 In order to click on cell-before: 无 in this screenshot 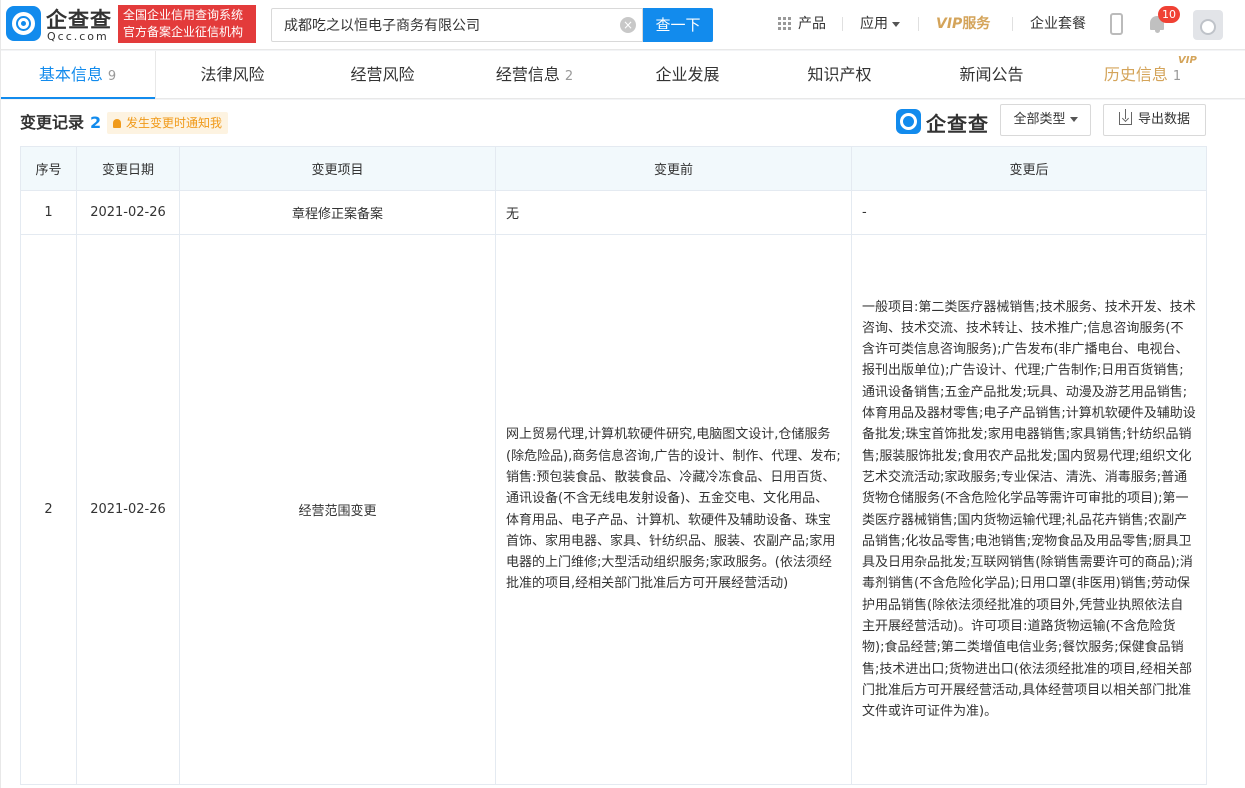, I will do `click(673, 212)`.